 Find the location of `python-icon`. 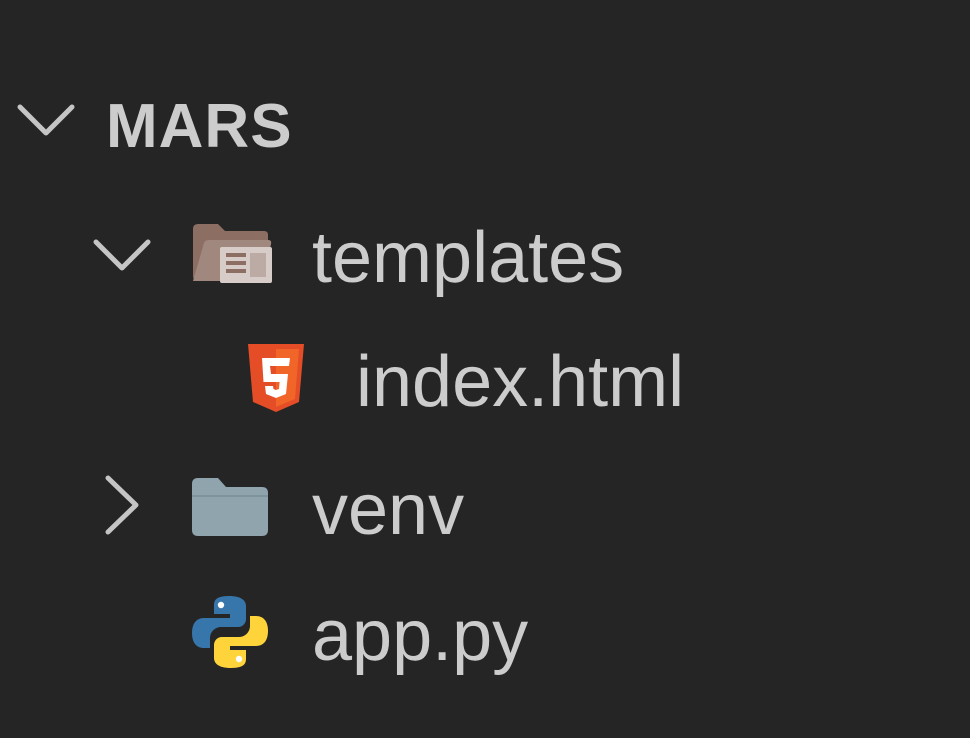

python-icon is located at coordinates (230, 634).